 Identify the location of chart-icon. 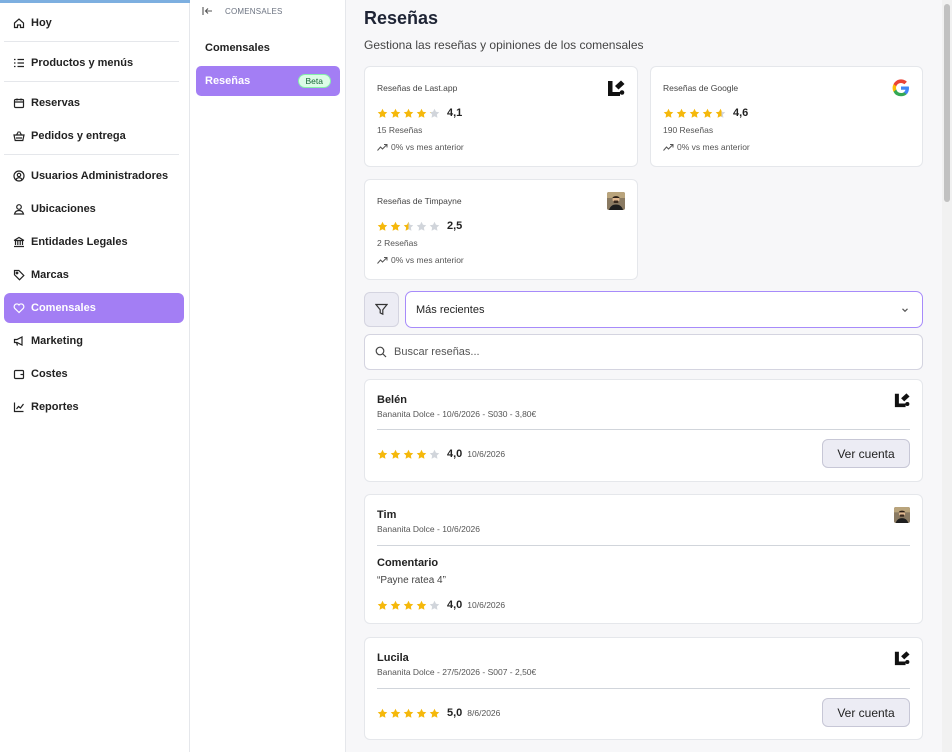
(19, 407).